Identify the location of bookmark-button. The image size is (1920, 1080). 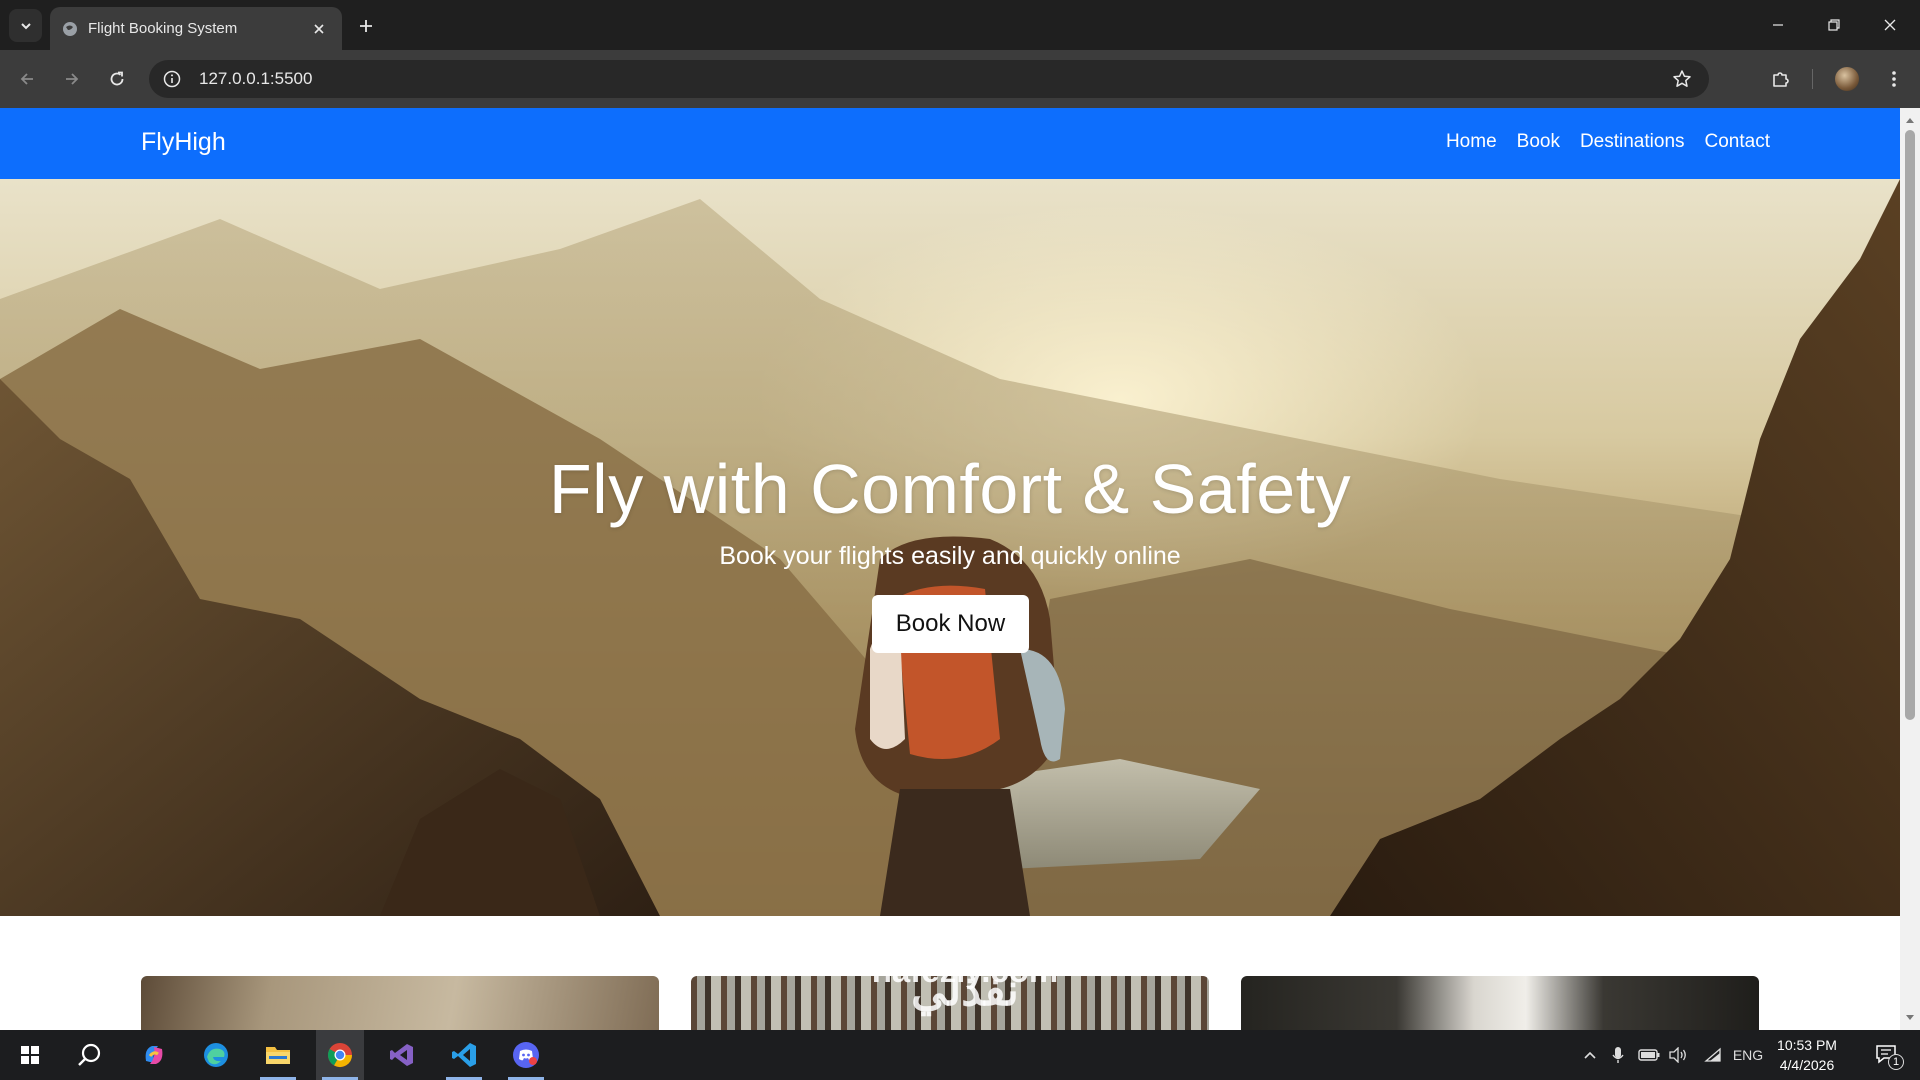
(1682, 79).